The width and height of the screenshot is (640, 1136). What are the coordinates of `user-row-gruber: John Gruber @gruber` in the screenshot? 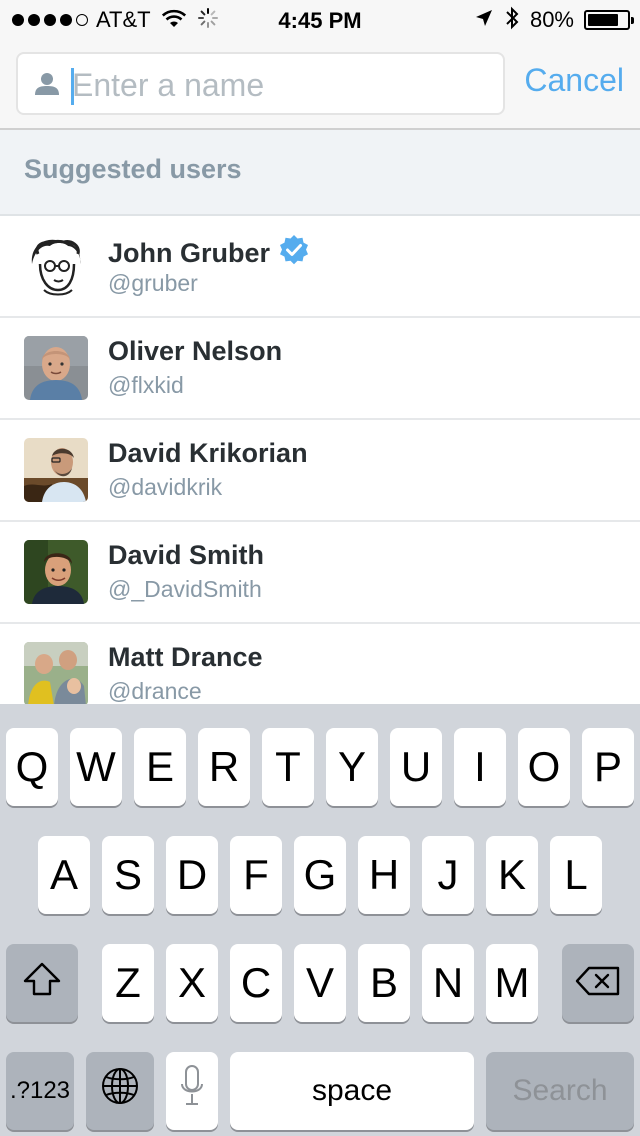 It's located at (320, 267).